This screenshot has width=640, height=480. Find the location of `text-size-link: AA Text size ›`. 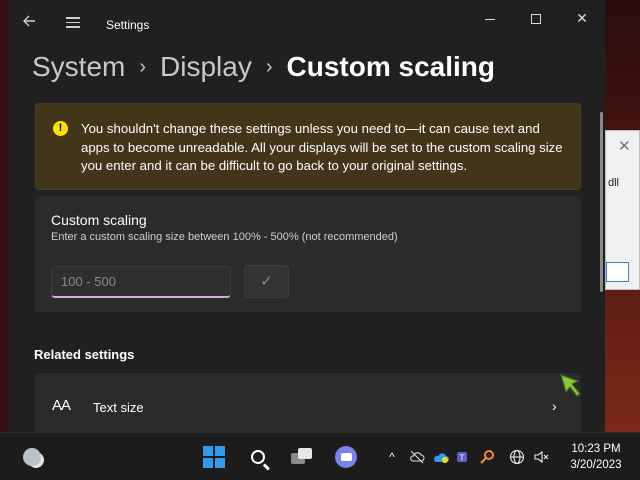

text-size-link: AA Text size › is located at coordinates (308, 402).